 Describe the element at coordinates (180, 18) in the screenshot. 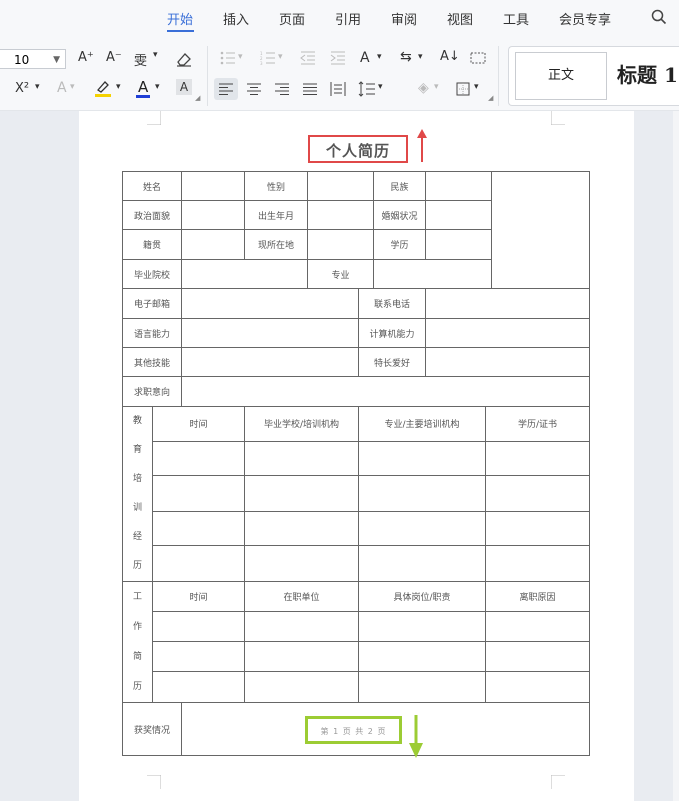

I see `menu-tab-home: 开始` at that location.